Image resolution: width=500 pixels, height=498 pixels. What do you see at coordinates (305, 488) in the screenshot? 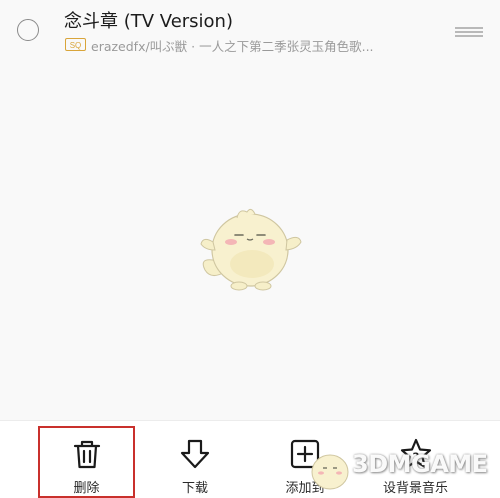
I see `add-to-label: 添加到` at bounding box center [305, 488].